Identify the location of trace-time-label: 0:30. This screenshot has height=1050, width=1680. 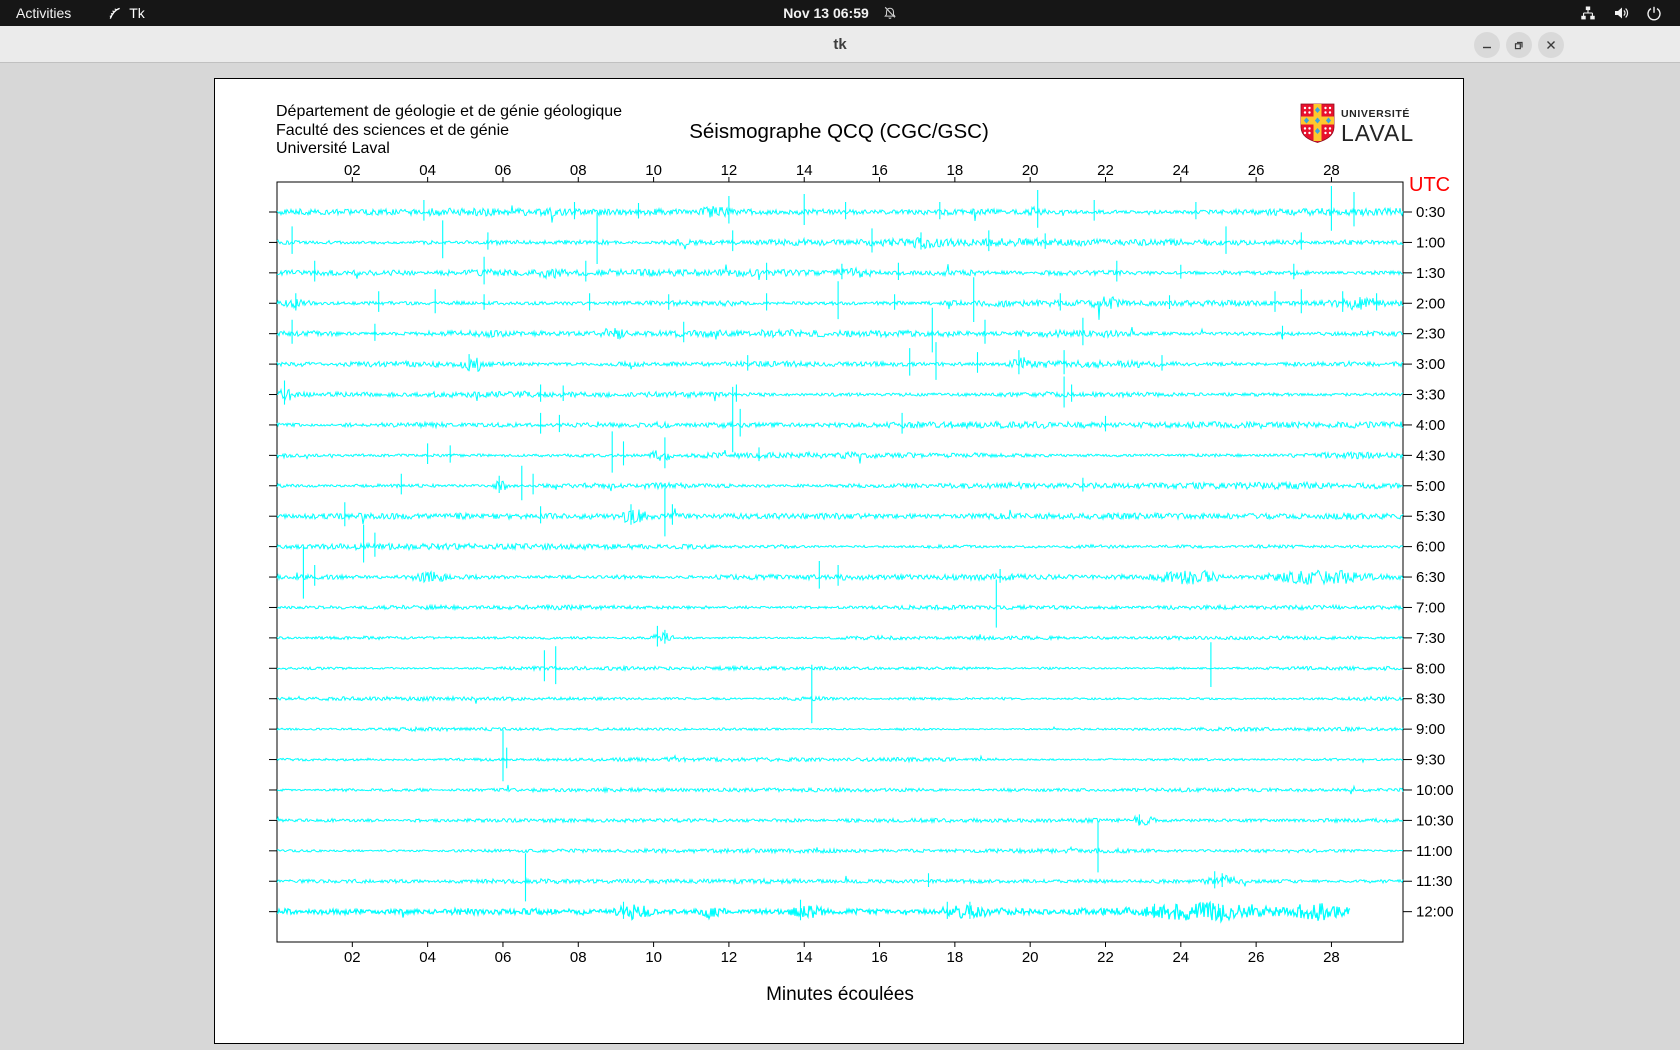
(1430, 212).